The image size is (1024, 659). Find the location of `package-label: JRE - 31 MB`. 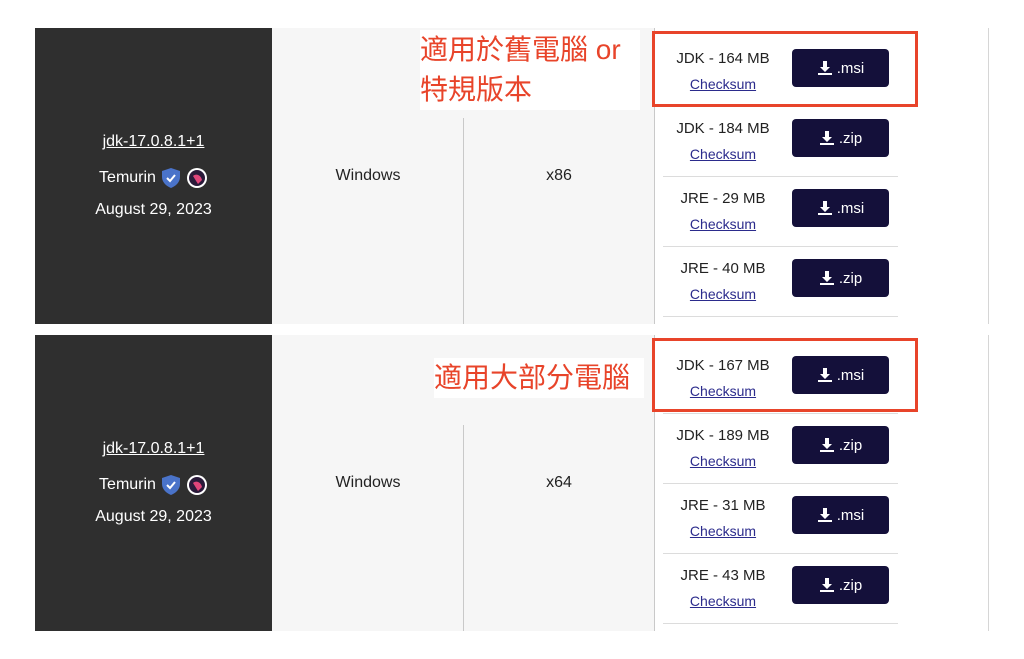

package-label: JRE - 31 MB is located at coordinates (723, 505).